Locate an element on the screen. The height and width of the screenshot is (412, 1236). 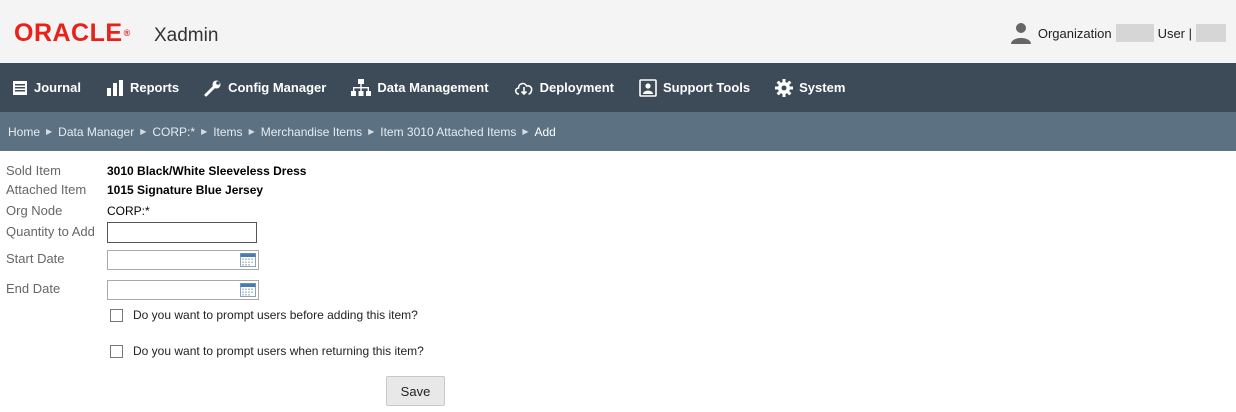
end-date-input is located at coordinates (183, 290).